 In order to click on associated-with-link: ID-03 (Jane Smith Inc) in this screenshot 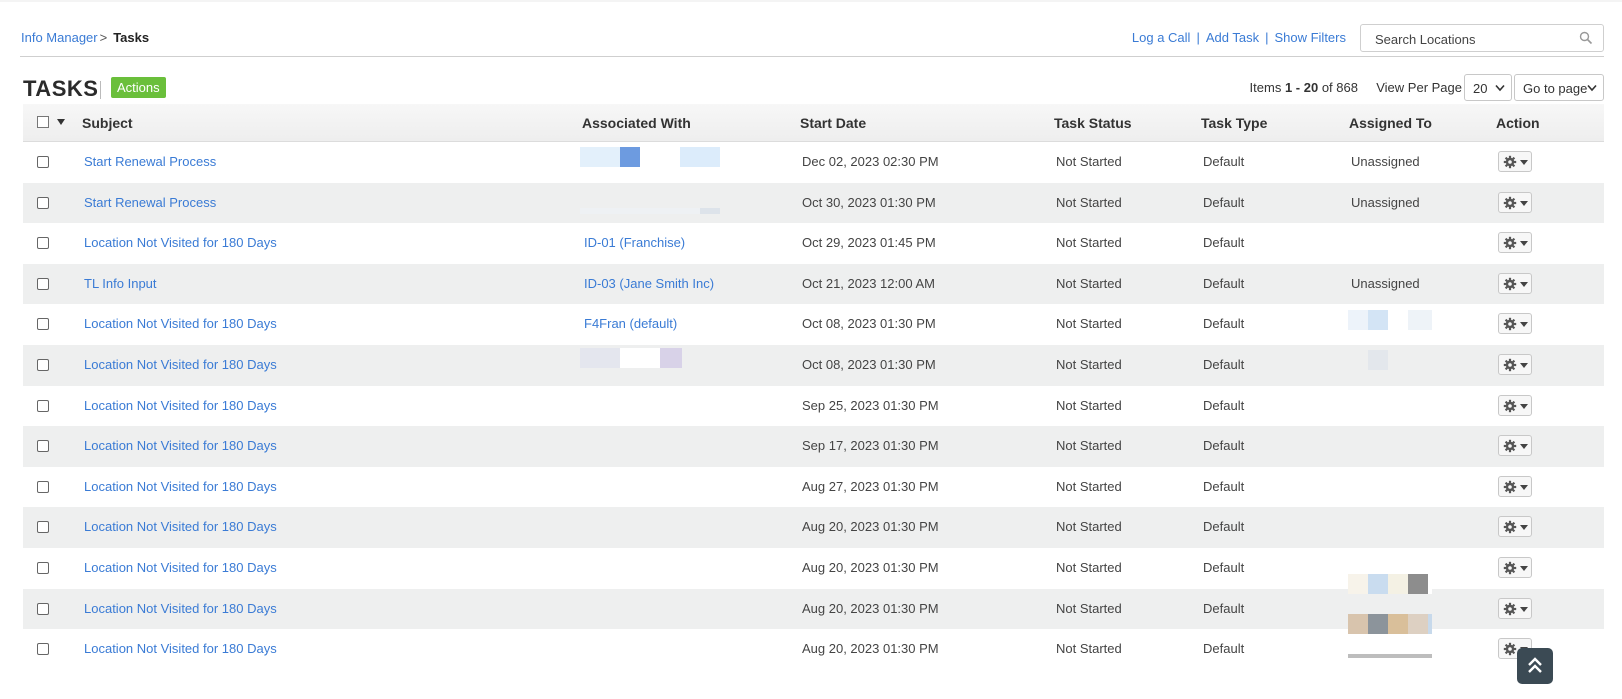, I will do `click(649, 283)`.